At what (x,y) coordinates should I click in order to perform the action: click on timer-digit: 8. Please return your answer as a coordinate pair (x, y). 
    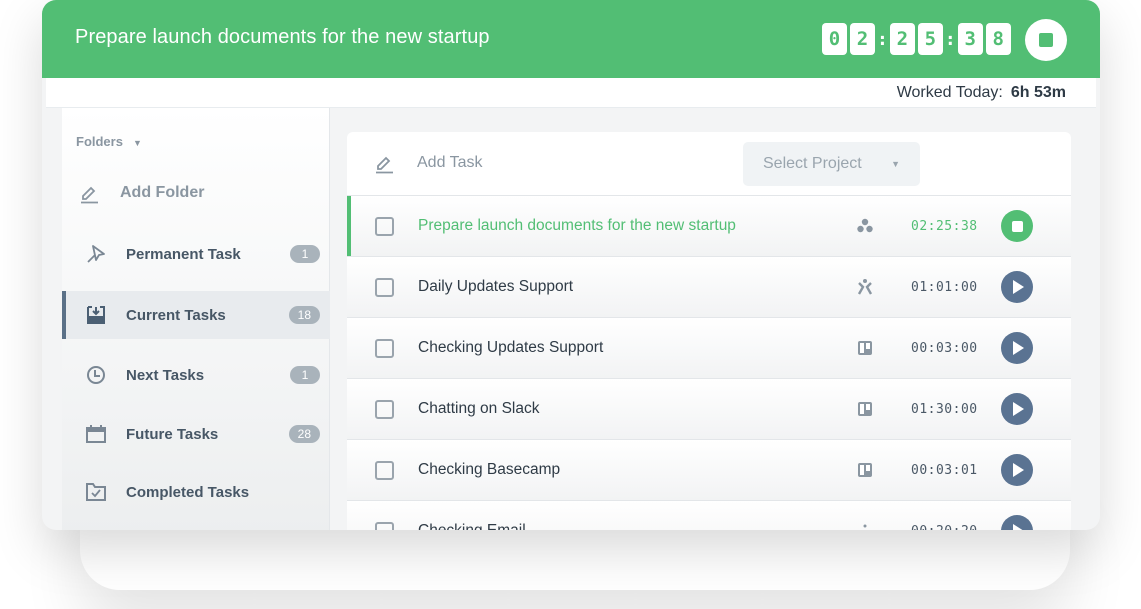
    Looking at the image, I should click on (998, 39).